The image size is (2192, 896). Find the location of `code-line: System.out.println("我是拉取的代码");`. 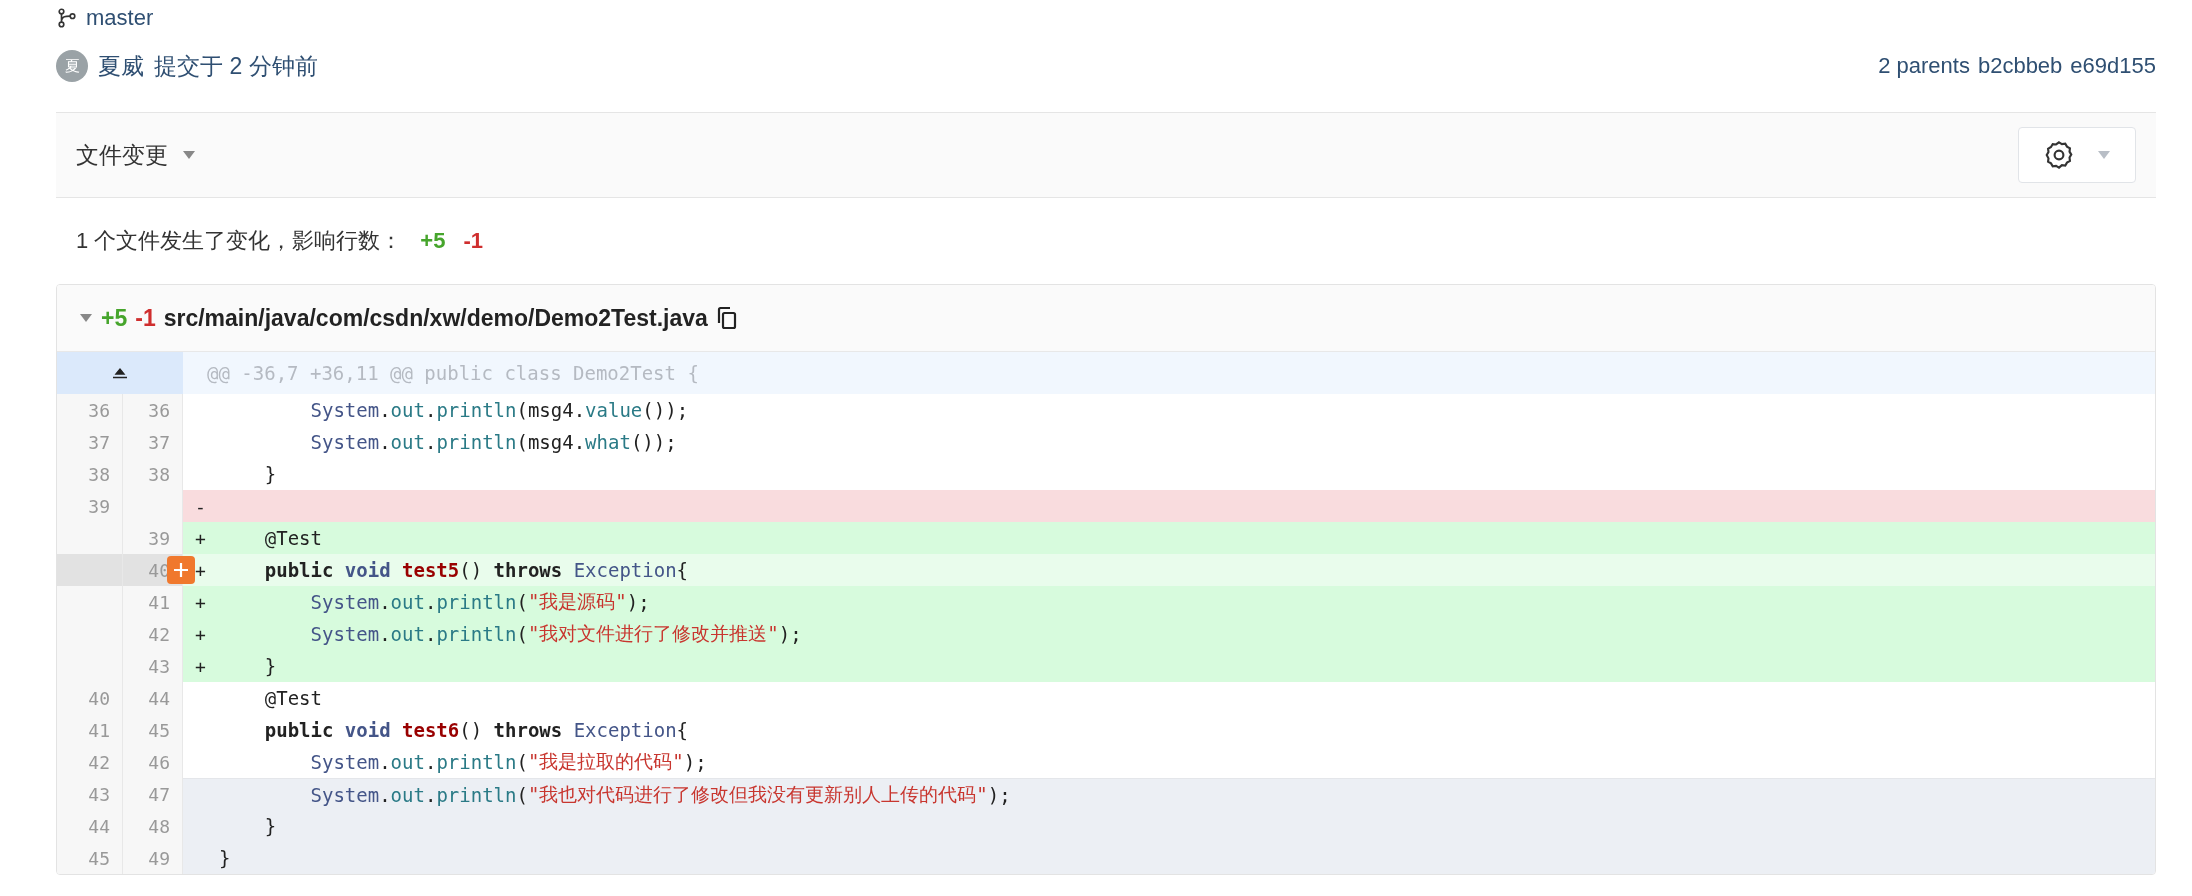

code-line: System.out.println("我是拉取的代码"); is located at coordinates (508, 762).